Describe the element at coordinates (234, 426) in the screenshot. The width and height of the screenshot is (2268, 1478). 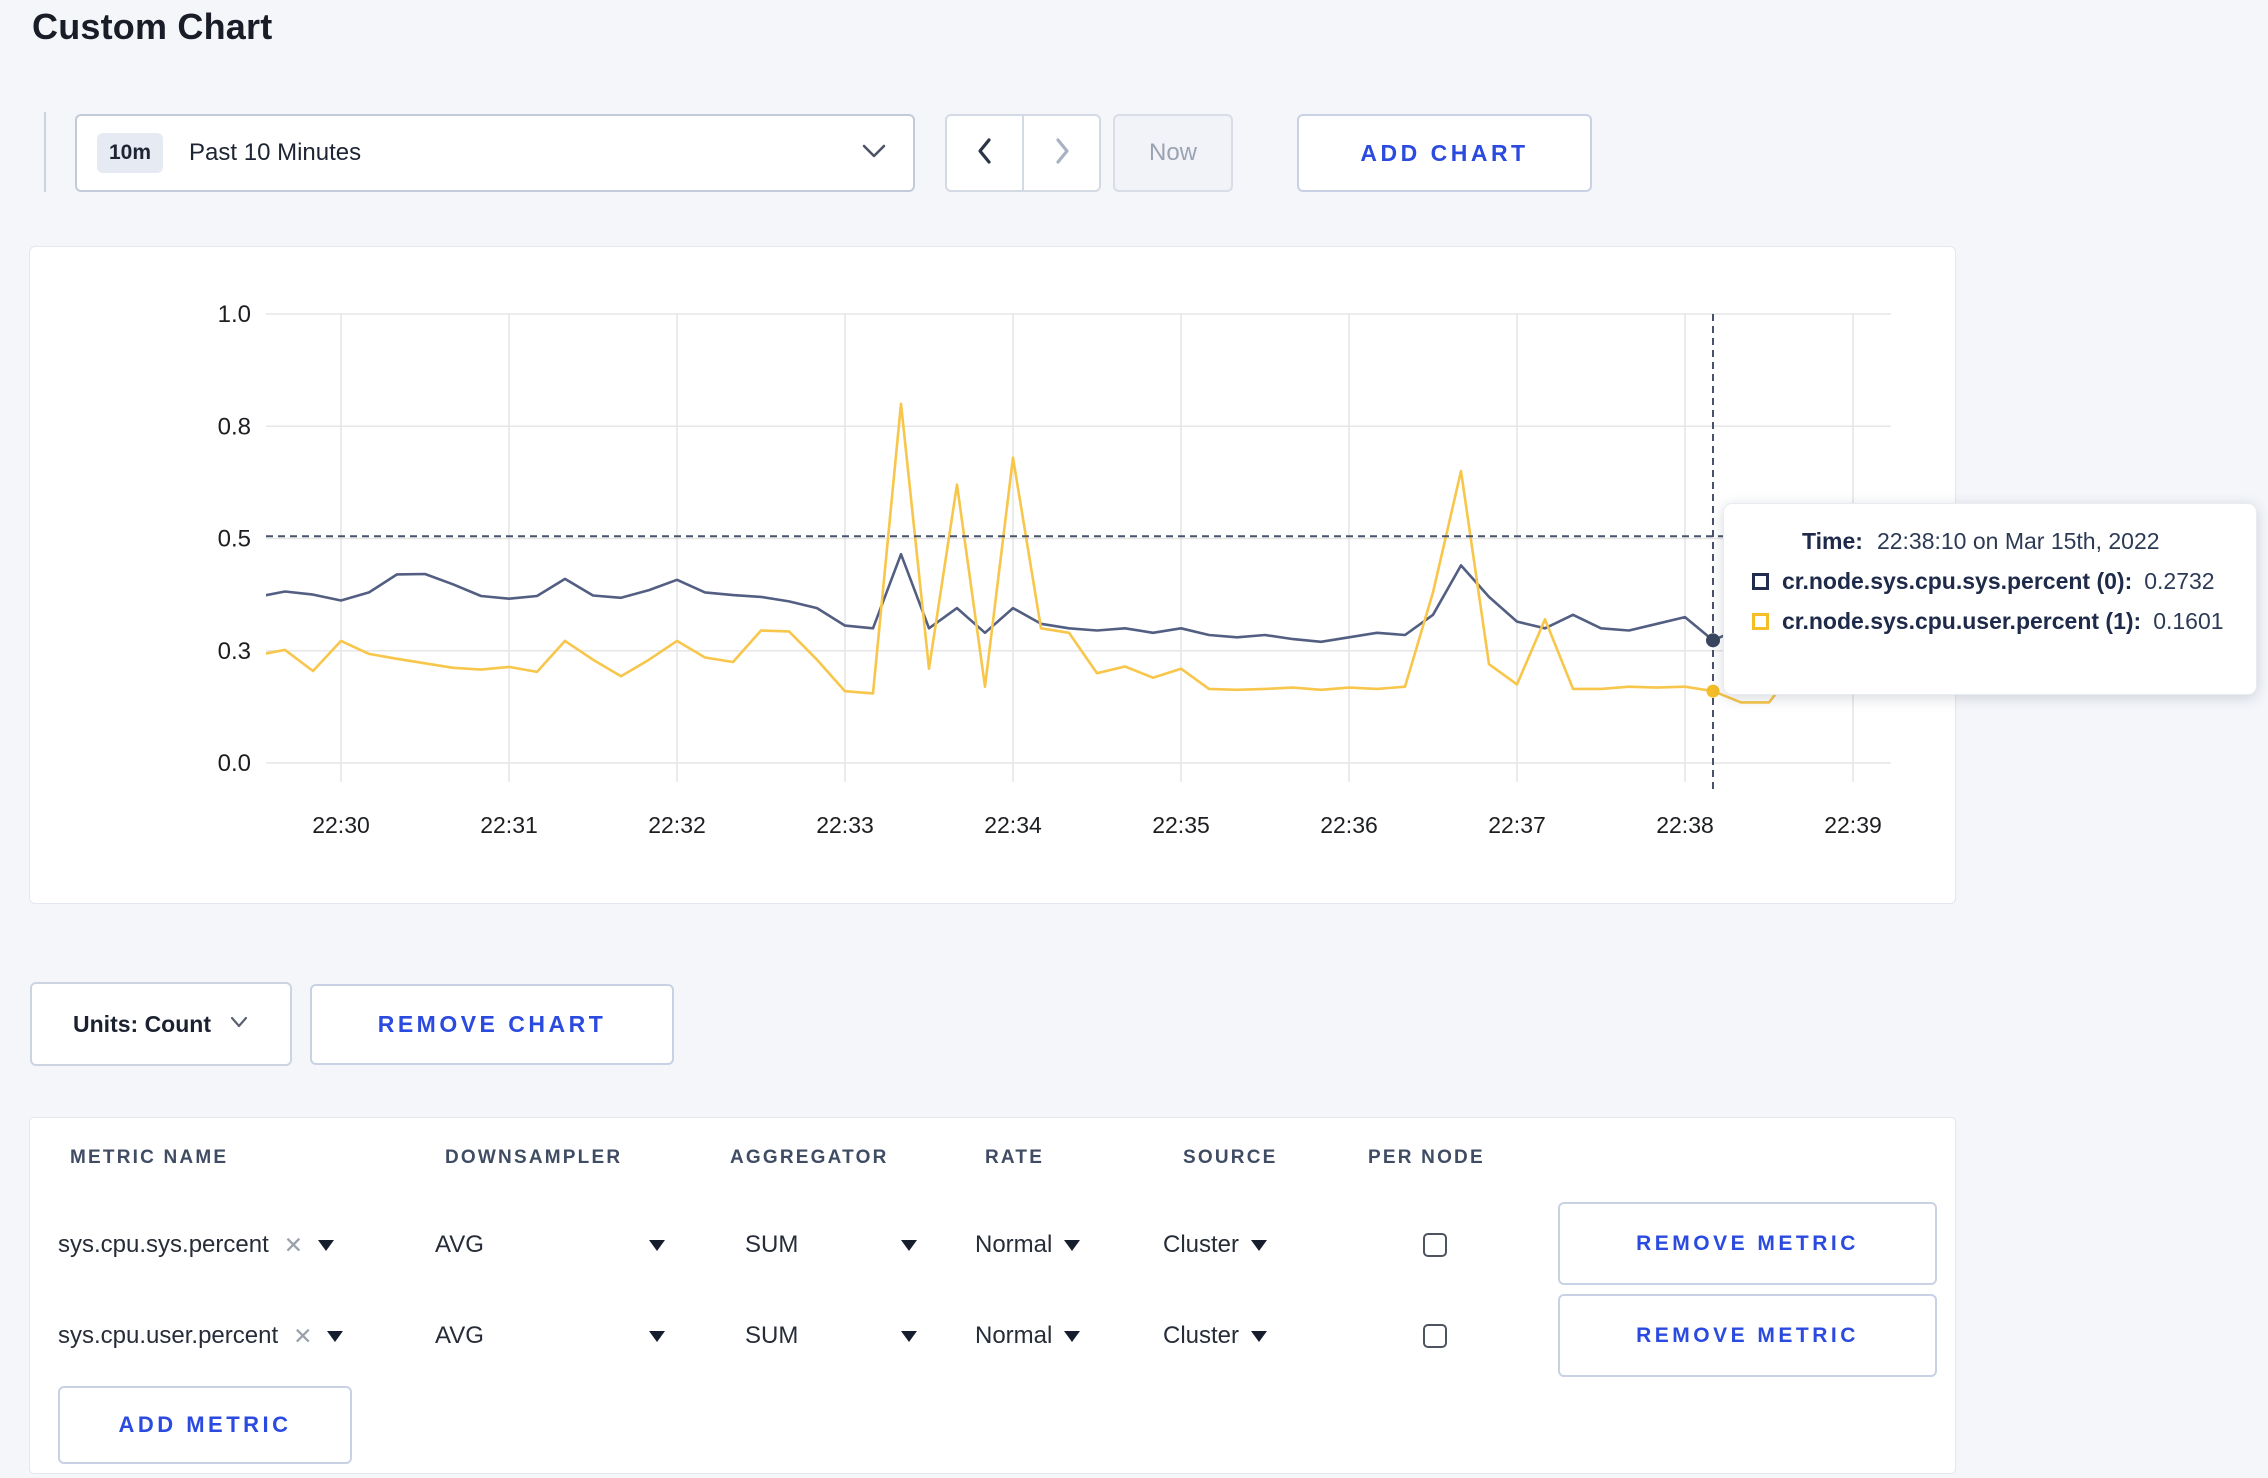
I see `y-axis-tick-label: 0.8` at that location.